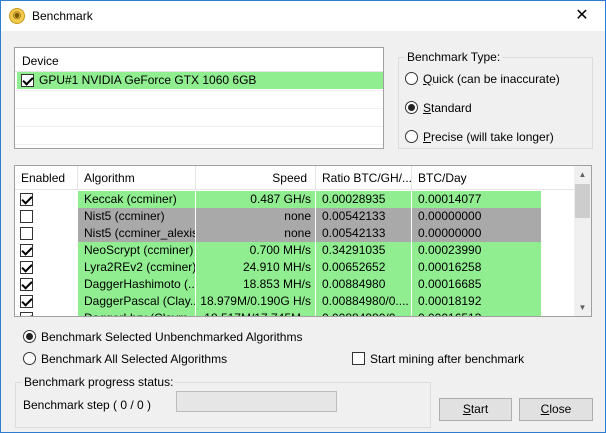 This screenshot has height=433, width=606. Describe the element at coordinates (256, 301) in the screenshot. I see `row-speed-cell: 18.979M/0.190G H/s` at that location.